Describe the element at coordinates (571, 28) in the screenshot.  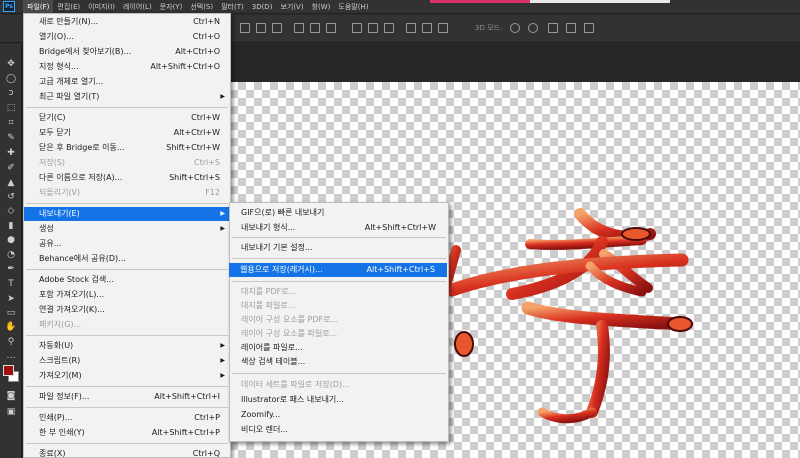
I see `3d-slide-icon` at that location.